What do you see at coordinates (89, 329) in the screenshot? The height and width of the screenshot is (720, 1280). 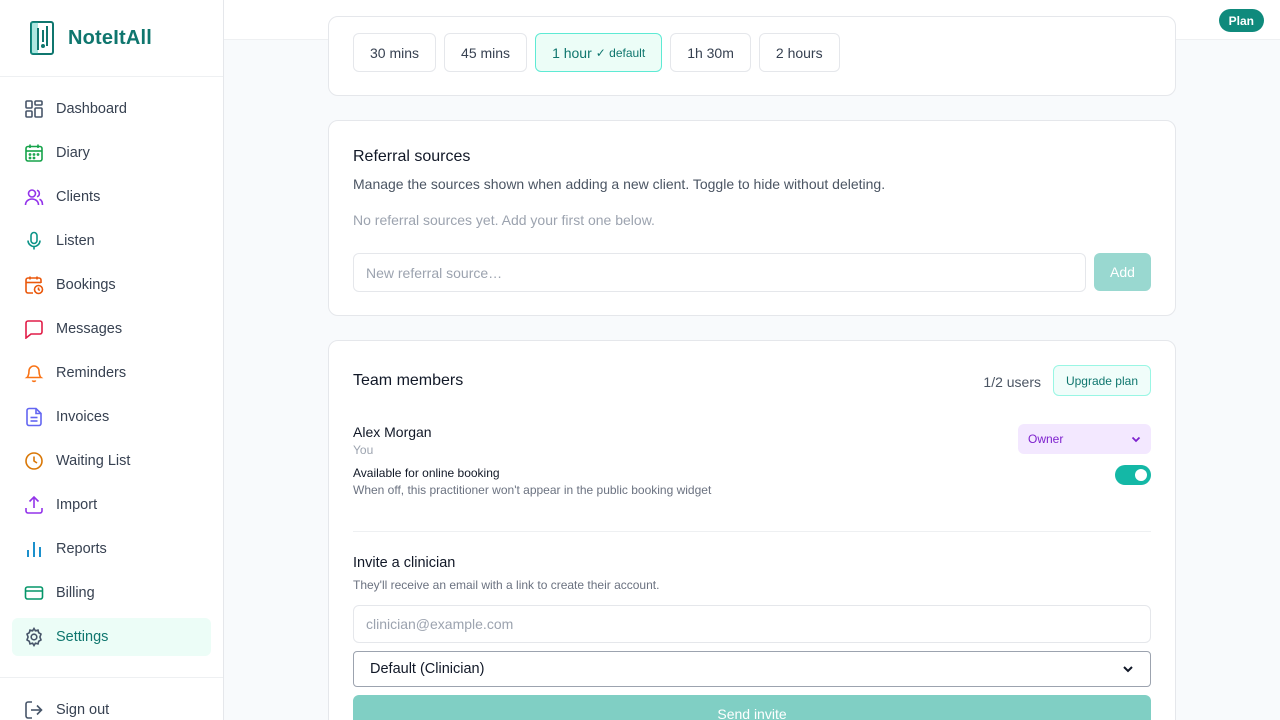 I see `sidebar-item-label: Messages` at bounding box center [89, 329].